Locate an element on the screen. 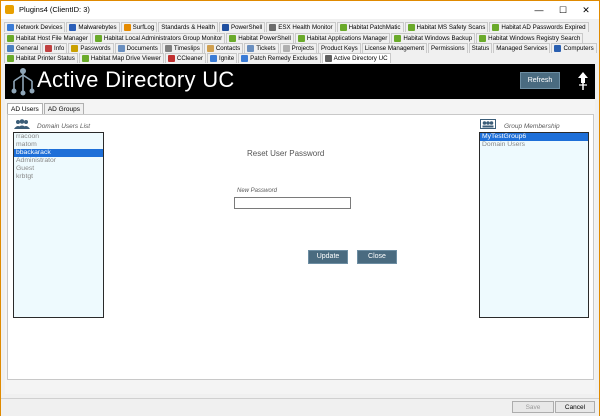  refresh-button: Refresh is located at coordinates (540, 80).